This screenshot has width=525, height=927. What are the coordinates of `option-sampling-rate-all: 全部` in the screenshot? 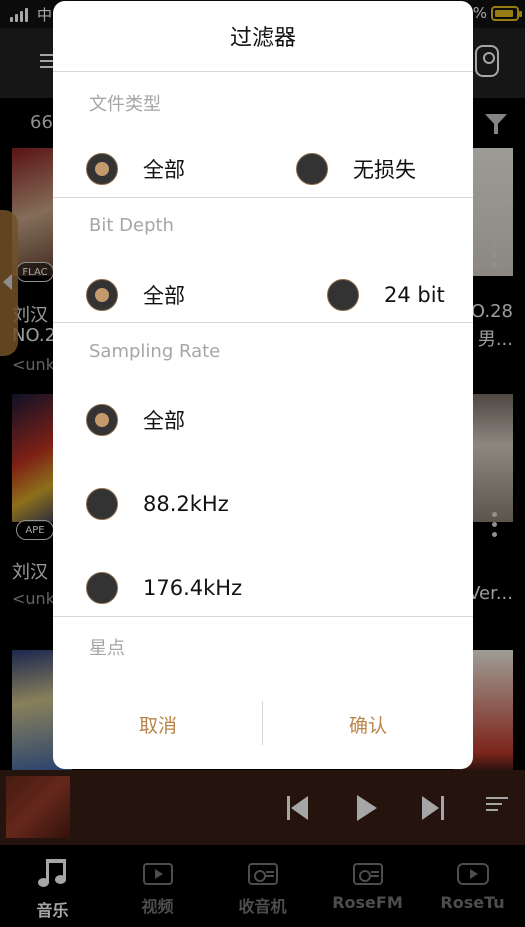 It's located at (135, 420).